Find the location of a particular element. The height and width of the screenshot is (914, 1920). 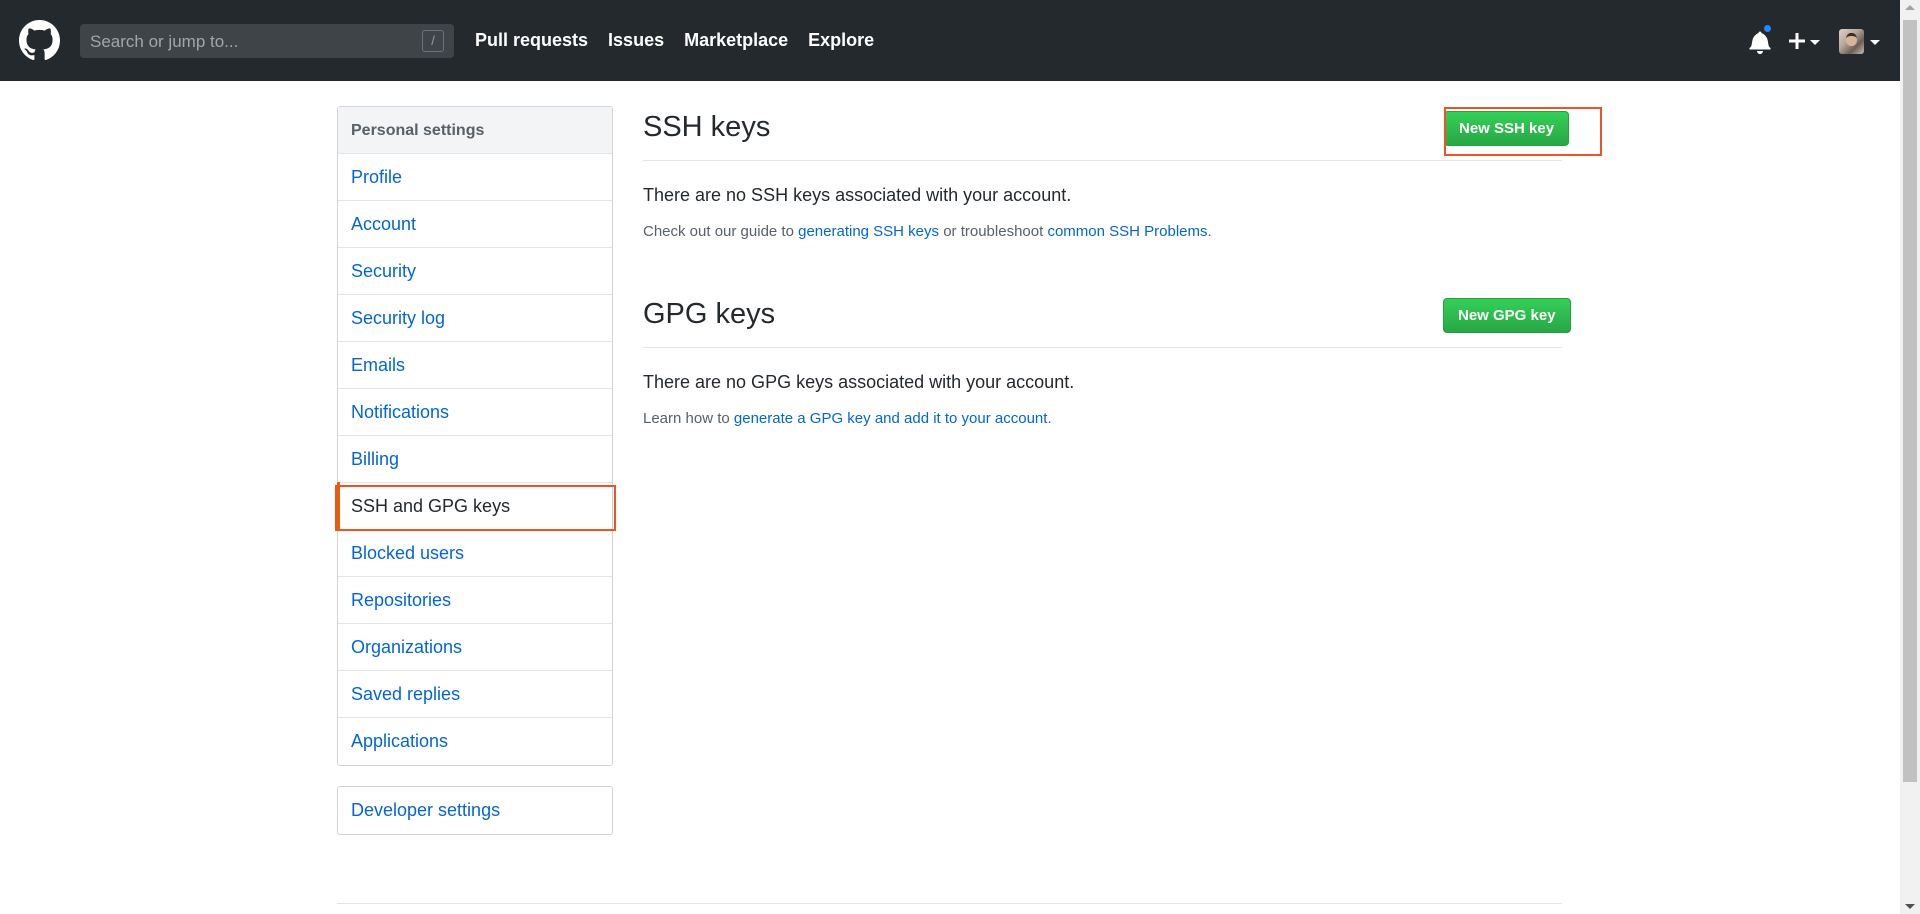

user-menu-dropdown is located at coordinates (1860, 42).